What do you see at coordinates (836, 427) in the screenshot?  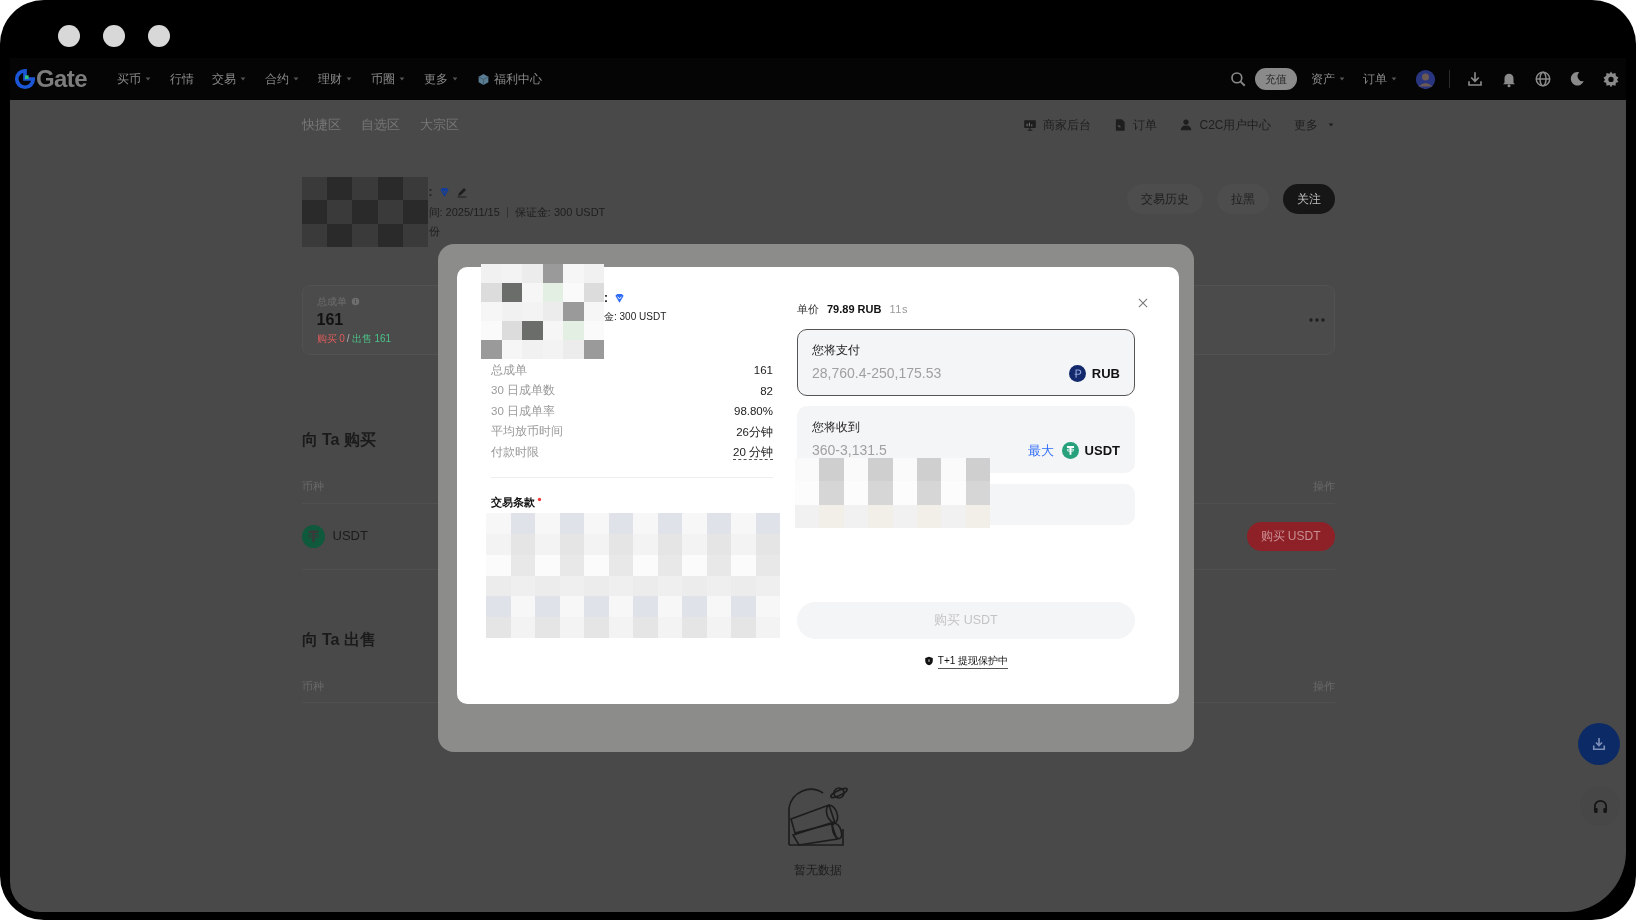 I see `field-label: 您将收到` at bounding box center [836, 427].